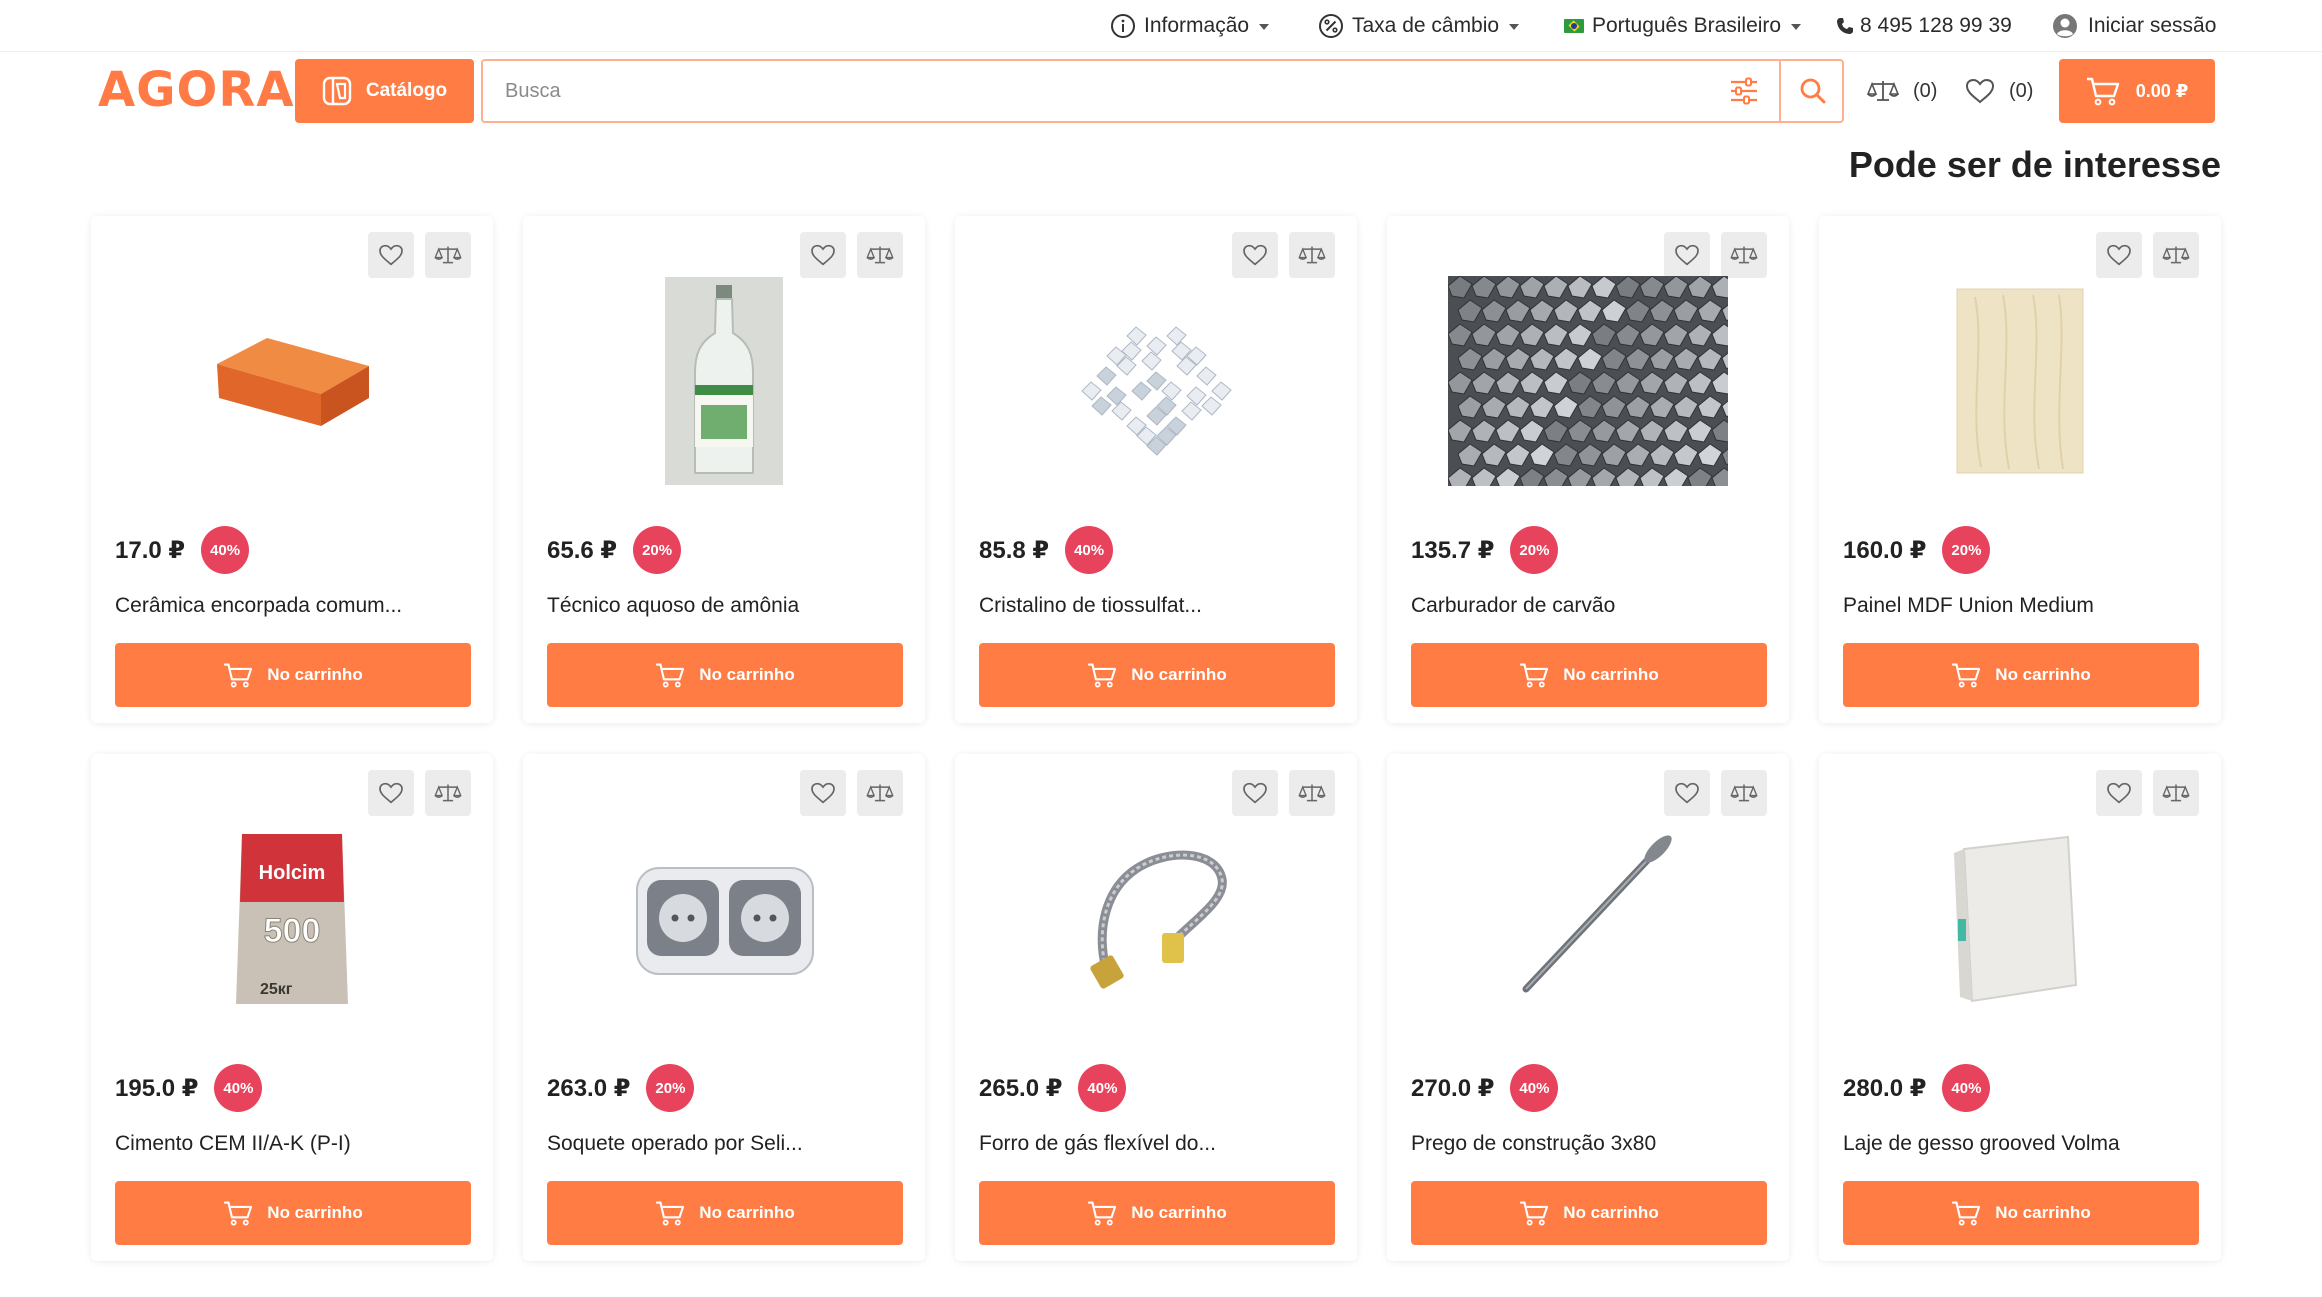 The width and height of the screenshot is (2322, 1297). What do you see at coordinates (1968, 606) in the screenshot?
I see `product-name: Painel MDF Union Medium` at bounding box center [1968, 606].